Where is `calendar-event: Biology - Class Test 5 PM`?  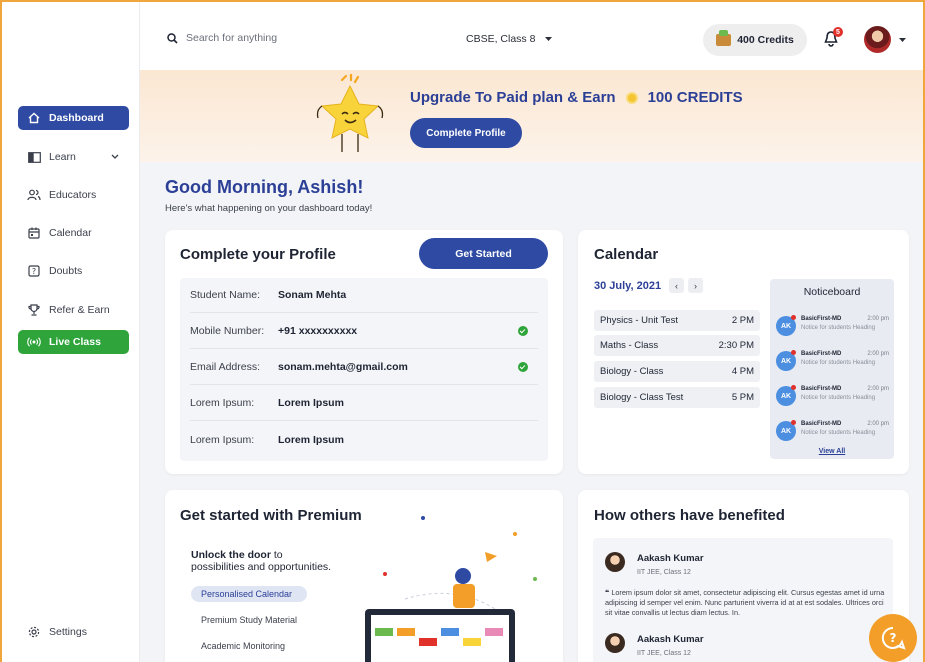
calendar-event: Biology - Class Test 5 PM is located at coordinates (677, 397).